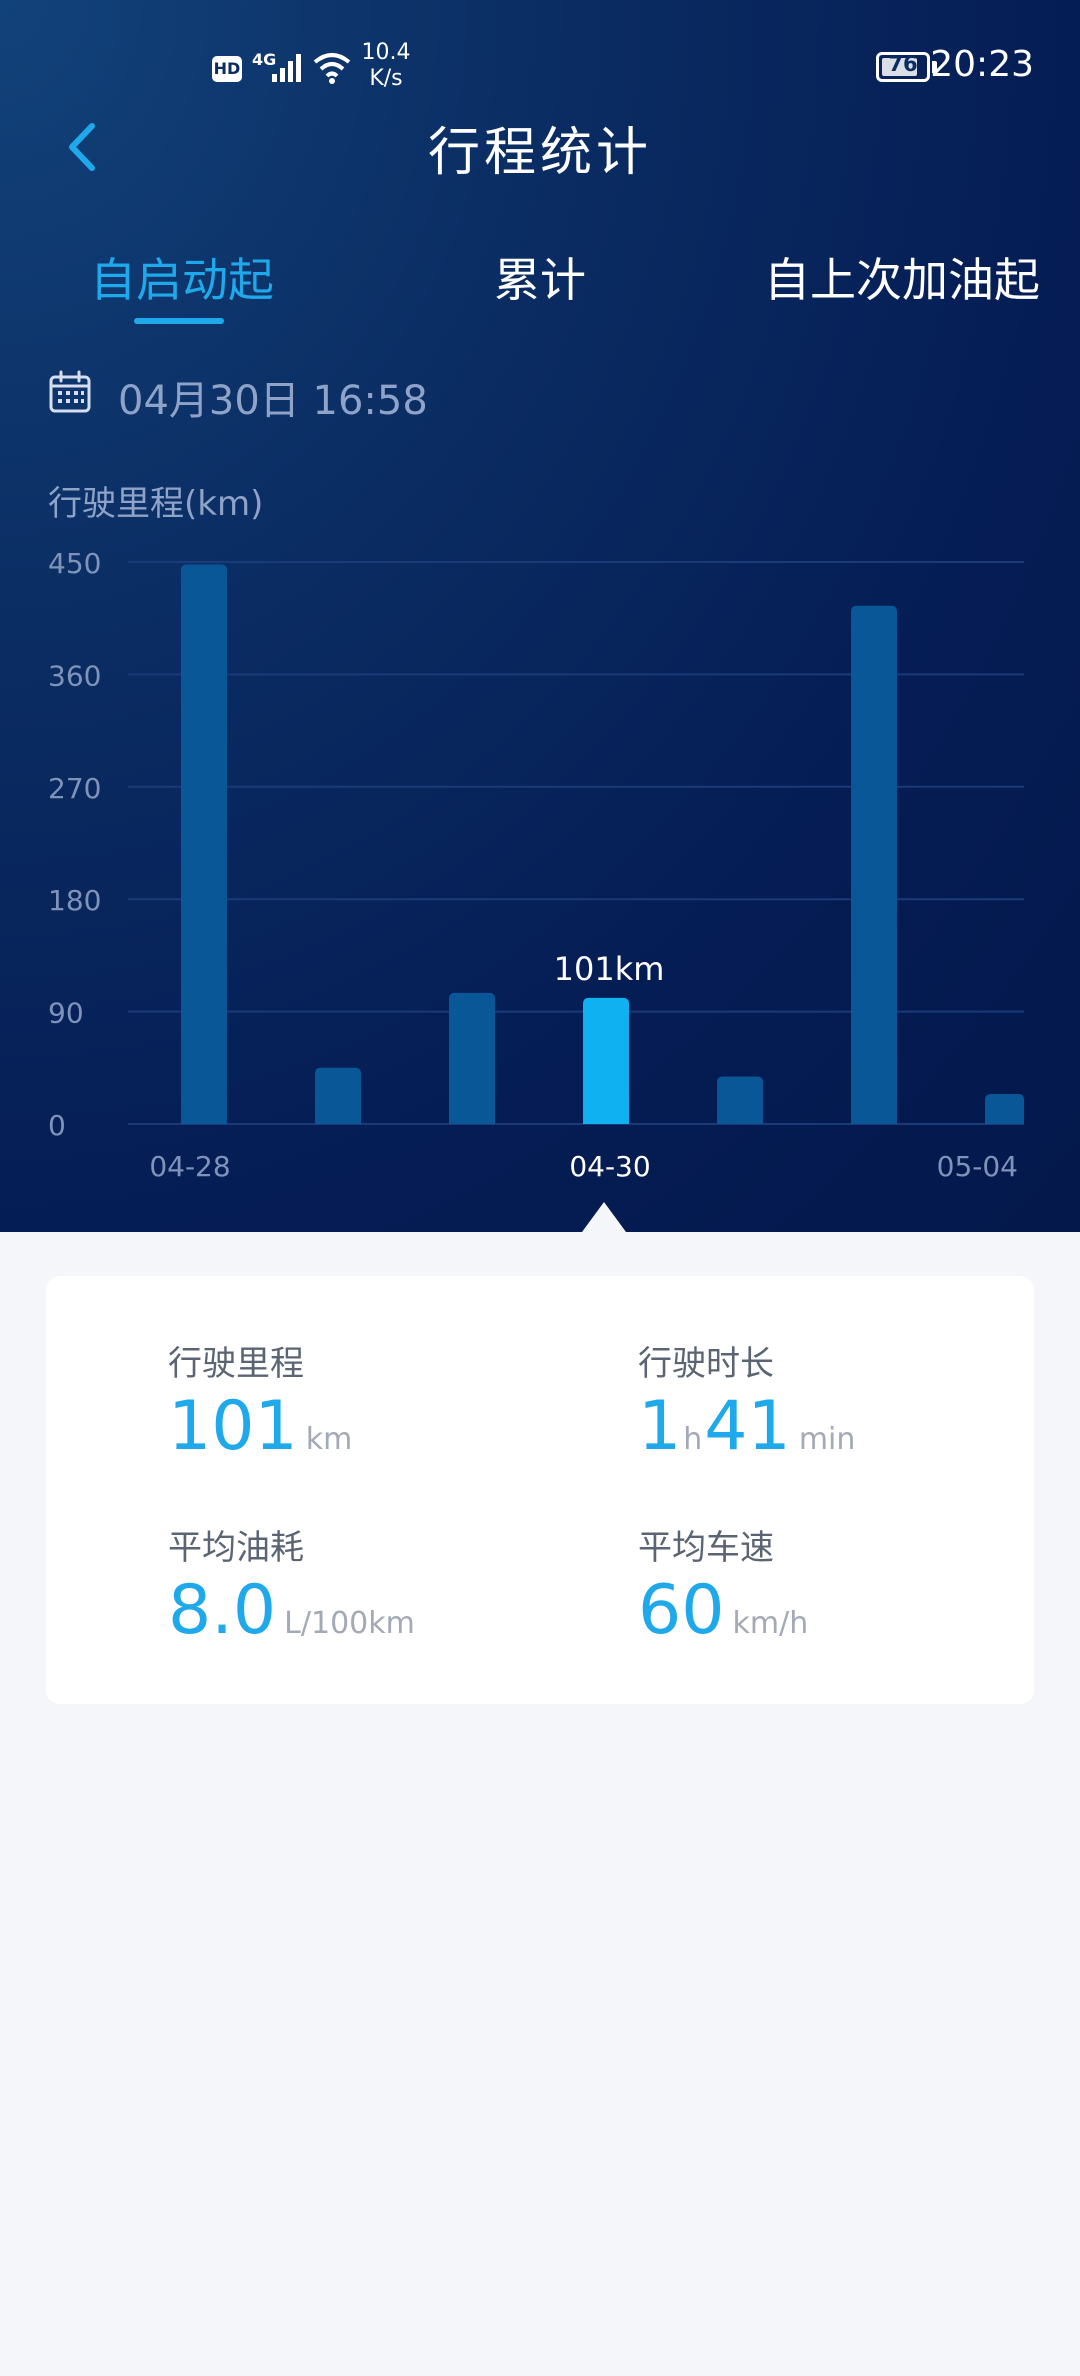  What do you see at coordinates (982, 64) in the screenshot?
I see `clock: 20:23` at bounding box center [982, 64].